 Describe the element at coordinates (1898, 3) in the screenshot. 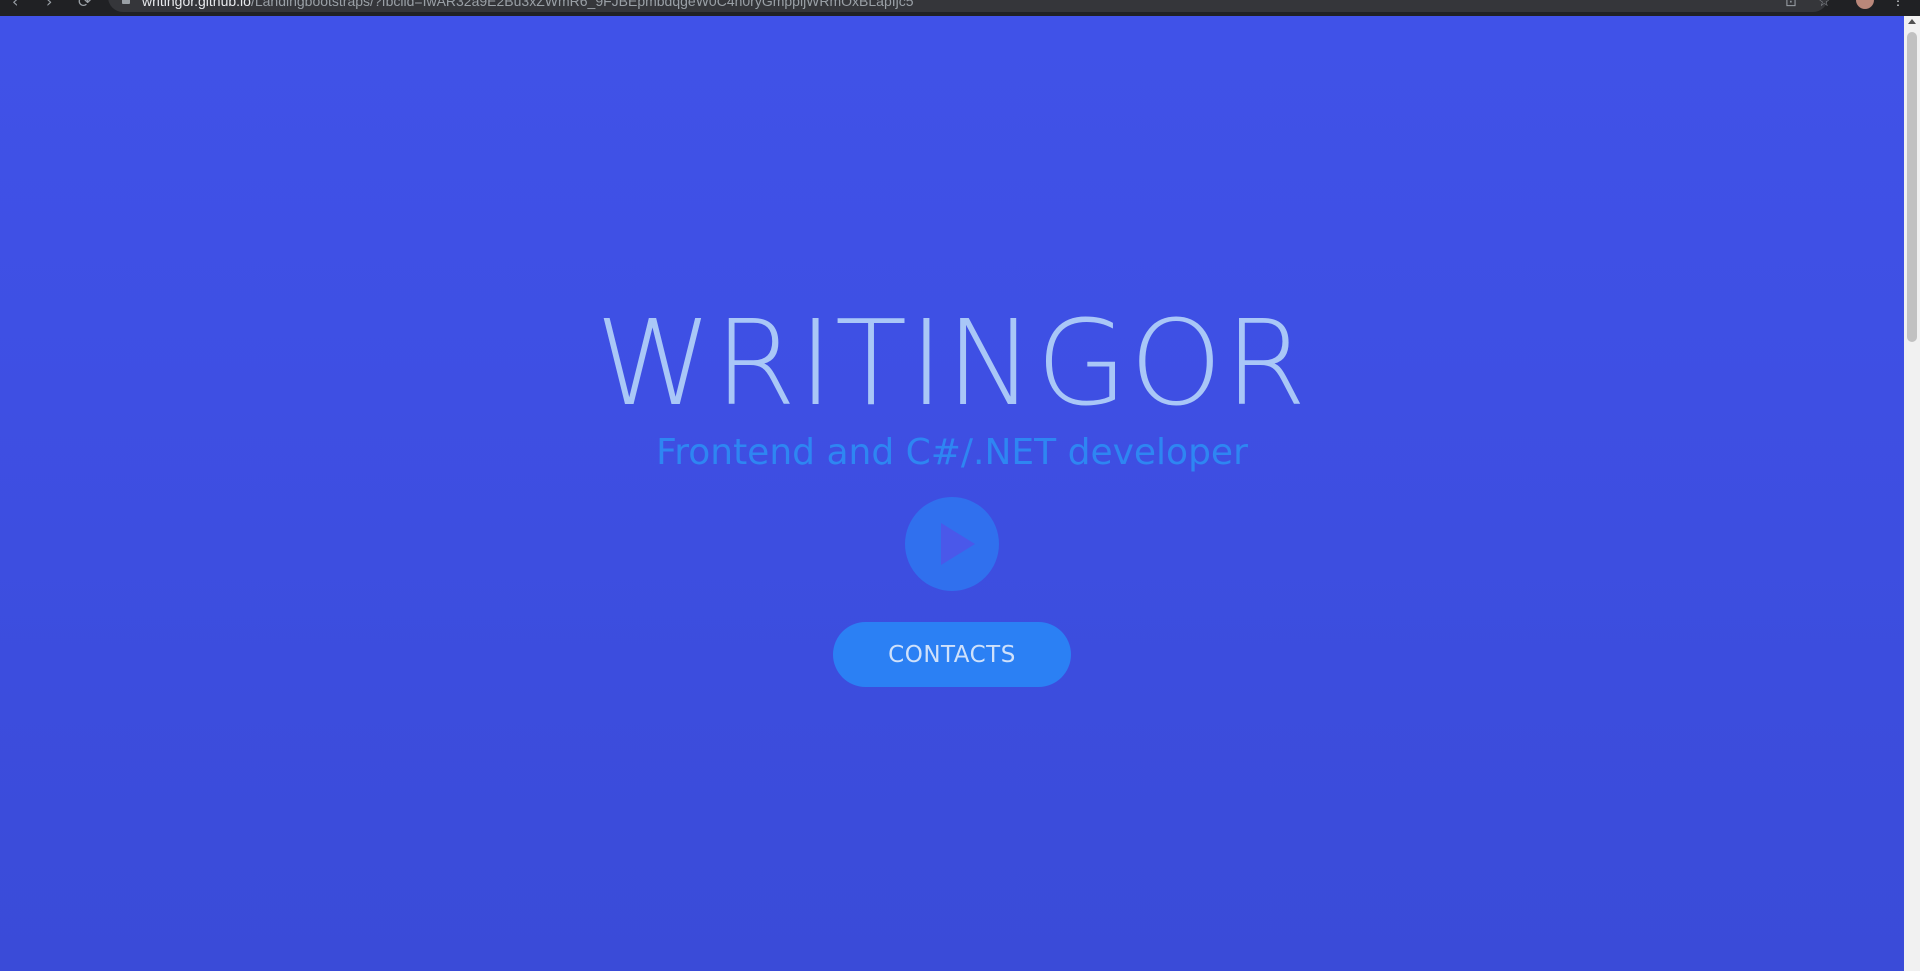

I see `browser-menu-icon: ⋮` at that location.